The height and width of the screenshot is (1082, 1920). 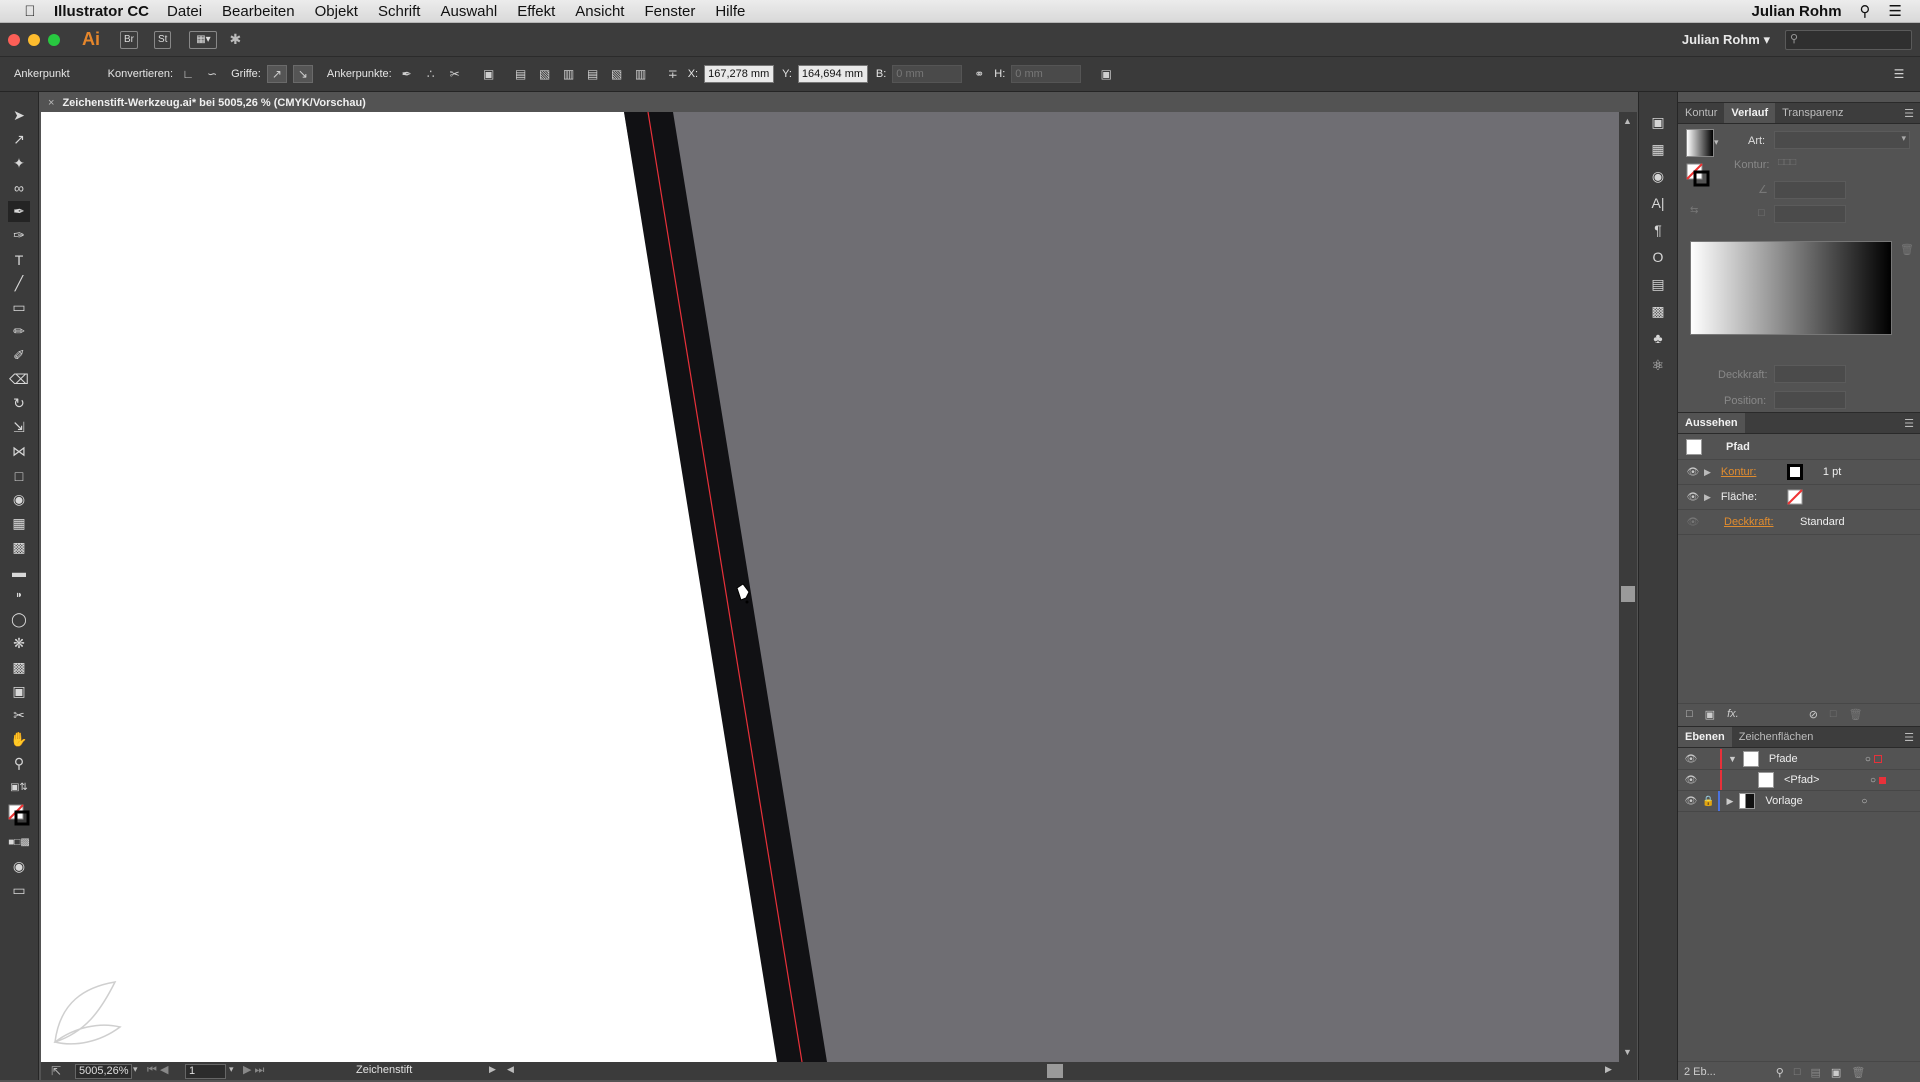 What do you see at coordinates (1865, 11) in the screenshot?
I see `spotlight-search-icon: ⚲` at bounding box center [1865, 11].